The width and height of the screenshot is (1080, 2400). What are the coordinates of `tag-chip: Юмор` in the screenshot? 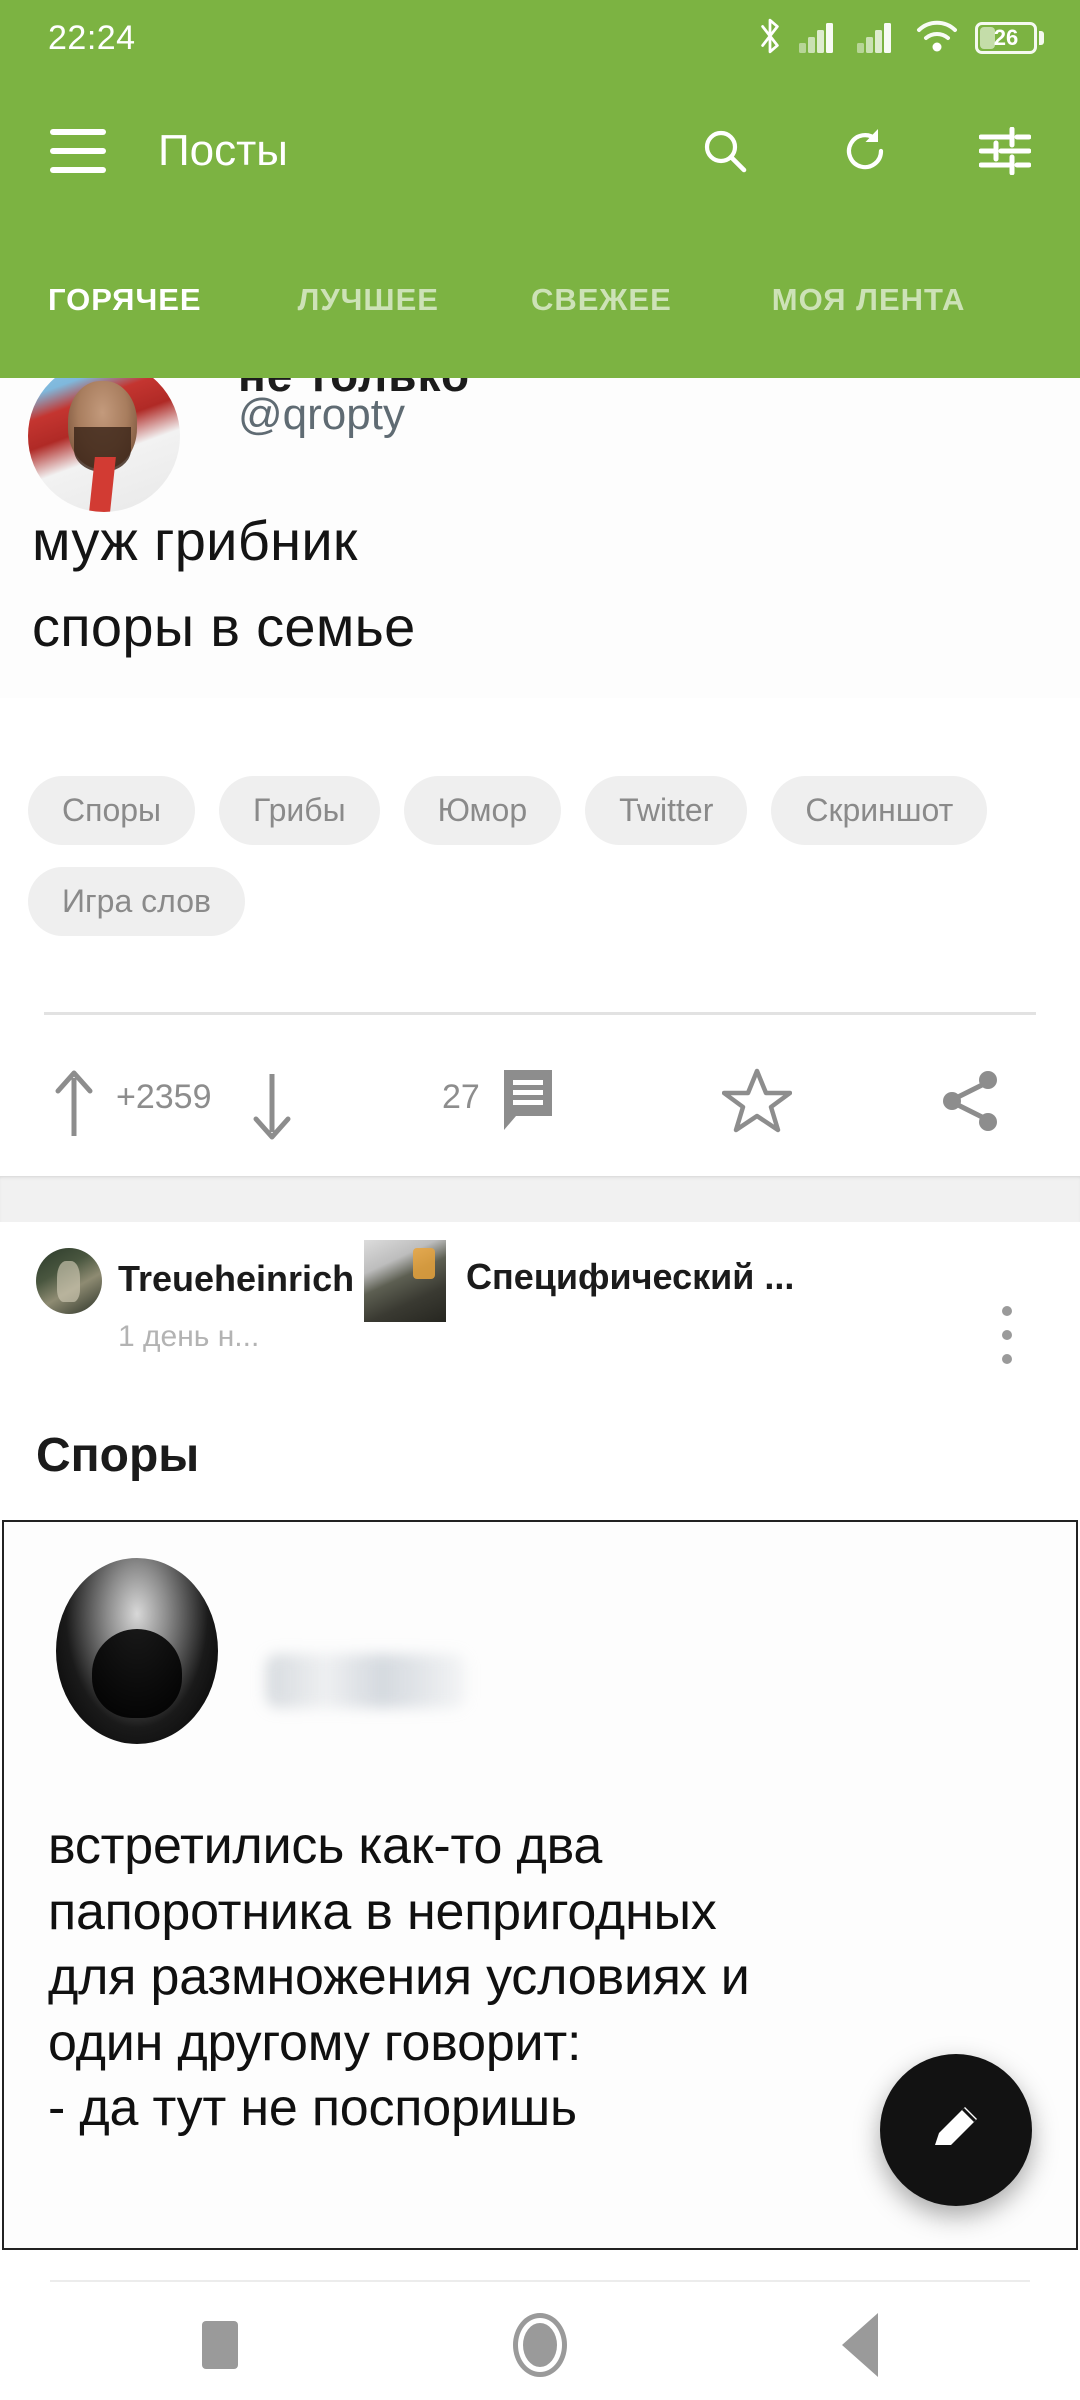 It's located at (482, 810).